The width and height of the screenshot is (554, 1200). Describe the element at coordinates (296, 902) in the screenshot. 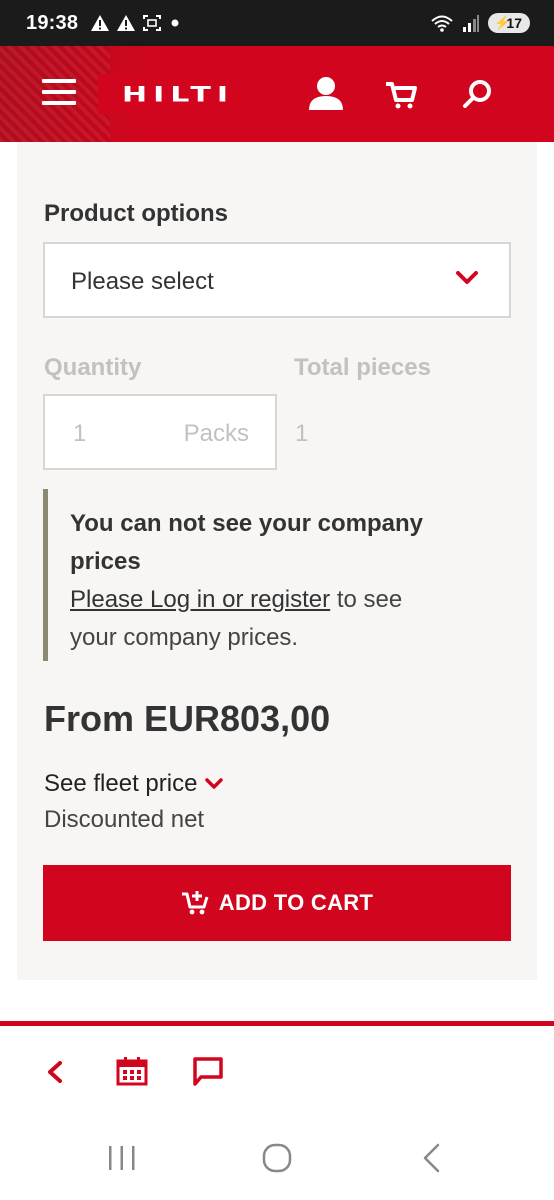

I see `add-to-cart-label: ADD TO CART` at that location.